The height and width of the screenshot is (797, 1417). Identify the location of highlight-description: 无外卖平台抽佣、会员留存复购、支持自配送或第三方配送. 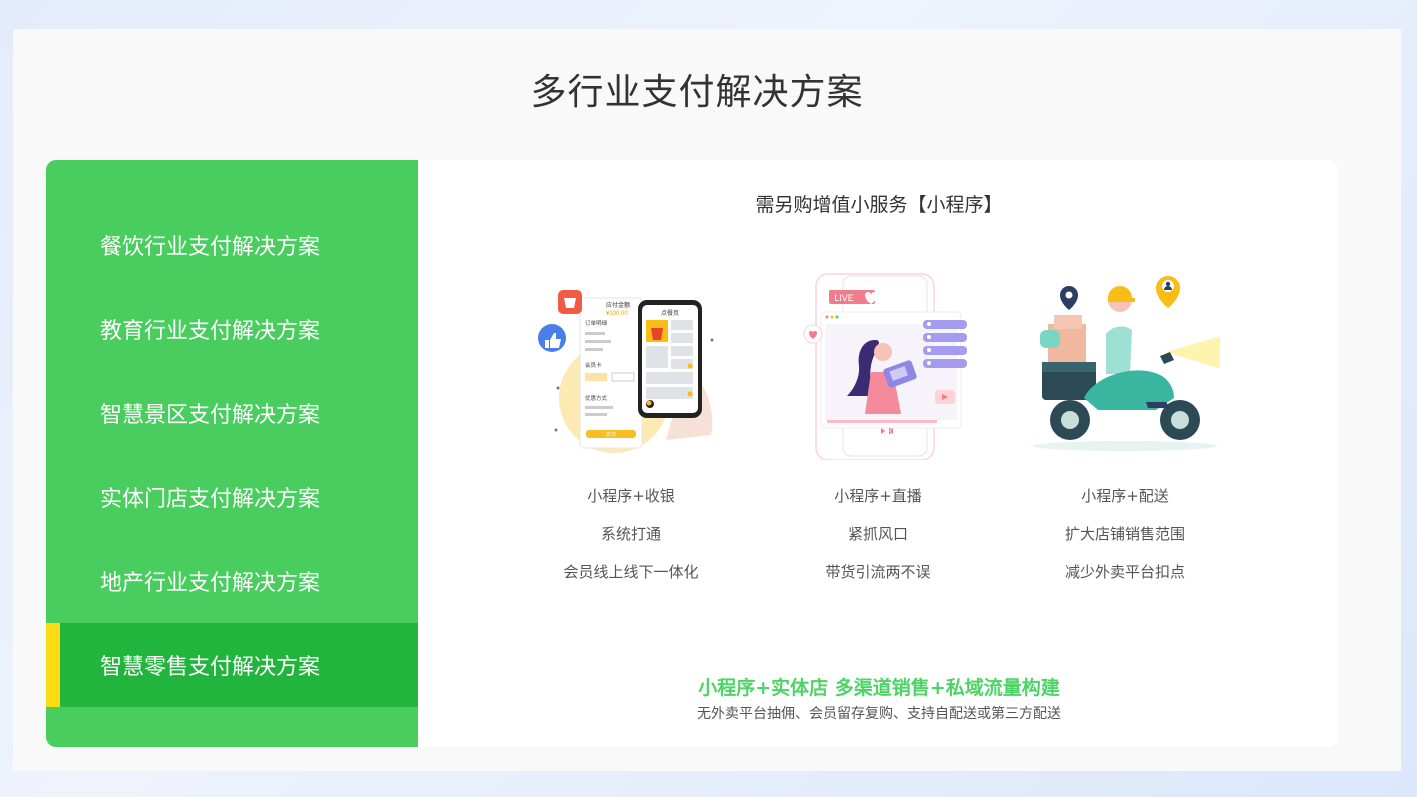
(879, 714).